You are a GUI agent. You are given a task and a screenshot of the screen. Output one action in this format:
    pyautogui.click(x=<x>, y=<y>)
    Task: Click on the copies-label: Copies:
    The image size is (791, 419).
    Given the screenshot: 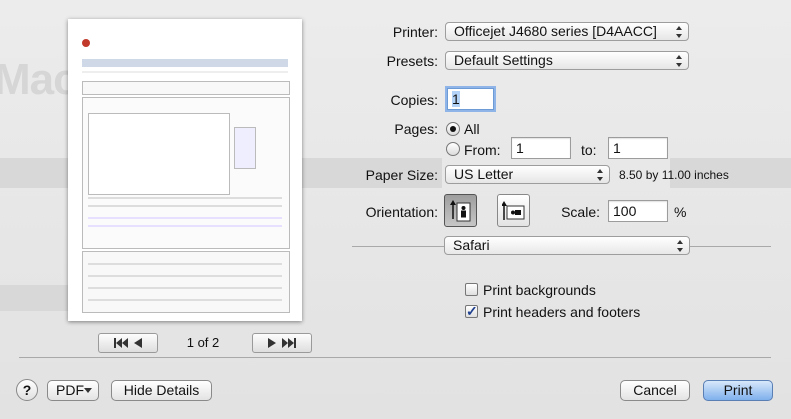 What is the action you would take?
    pyautogui.click(x=414, y=100)
    